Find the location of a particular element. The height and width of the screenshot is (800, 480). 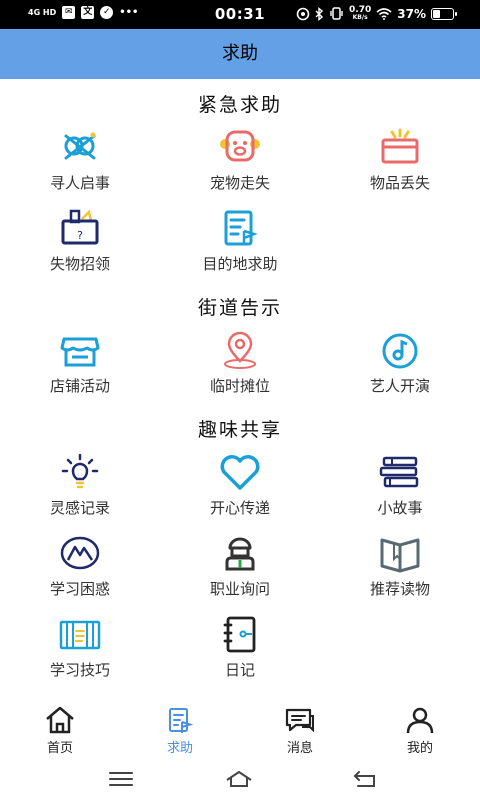

grid-item-shop: 店铺活动 is located at coordinates (80, 363).